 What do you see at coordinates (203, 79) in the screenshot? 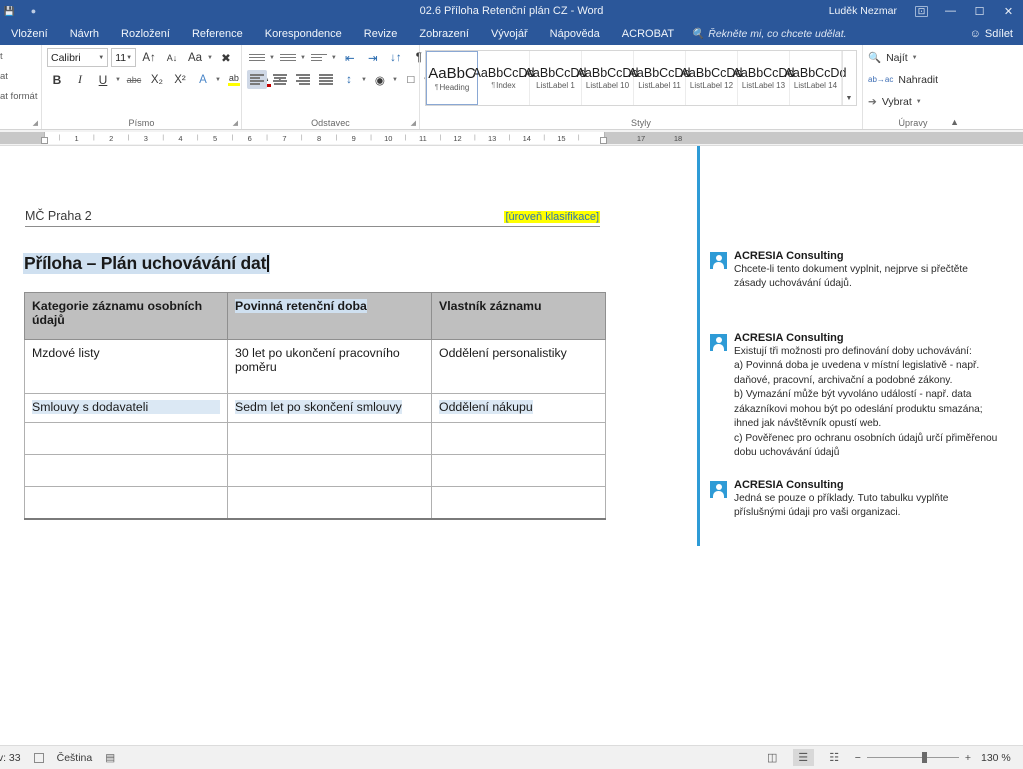
I see `text-effects-icon: A` at bounding box center [203, 79].